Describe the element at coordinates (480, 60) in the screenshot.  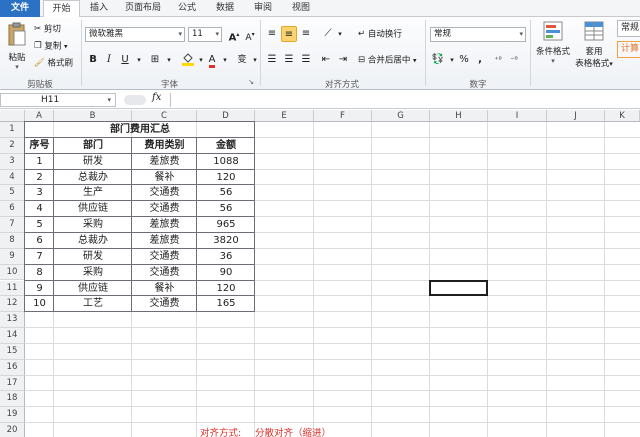
I see `comma-button: ,` at that location.